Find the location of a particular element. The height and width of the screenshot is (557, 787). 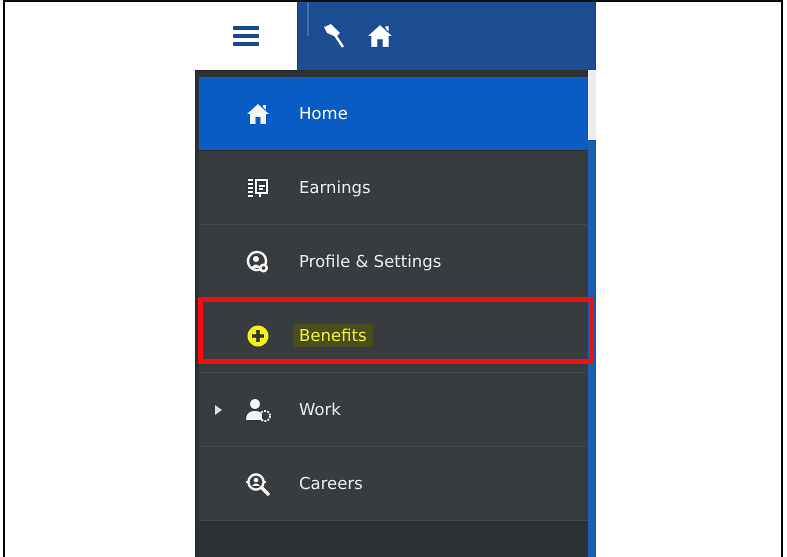

profile-gear-icon is located at coordinates (258, 262).